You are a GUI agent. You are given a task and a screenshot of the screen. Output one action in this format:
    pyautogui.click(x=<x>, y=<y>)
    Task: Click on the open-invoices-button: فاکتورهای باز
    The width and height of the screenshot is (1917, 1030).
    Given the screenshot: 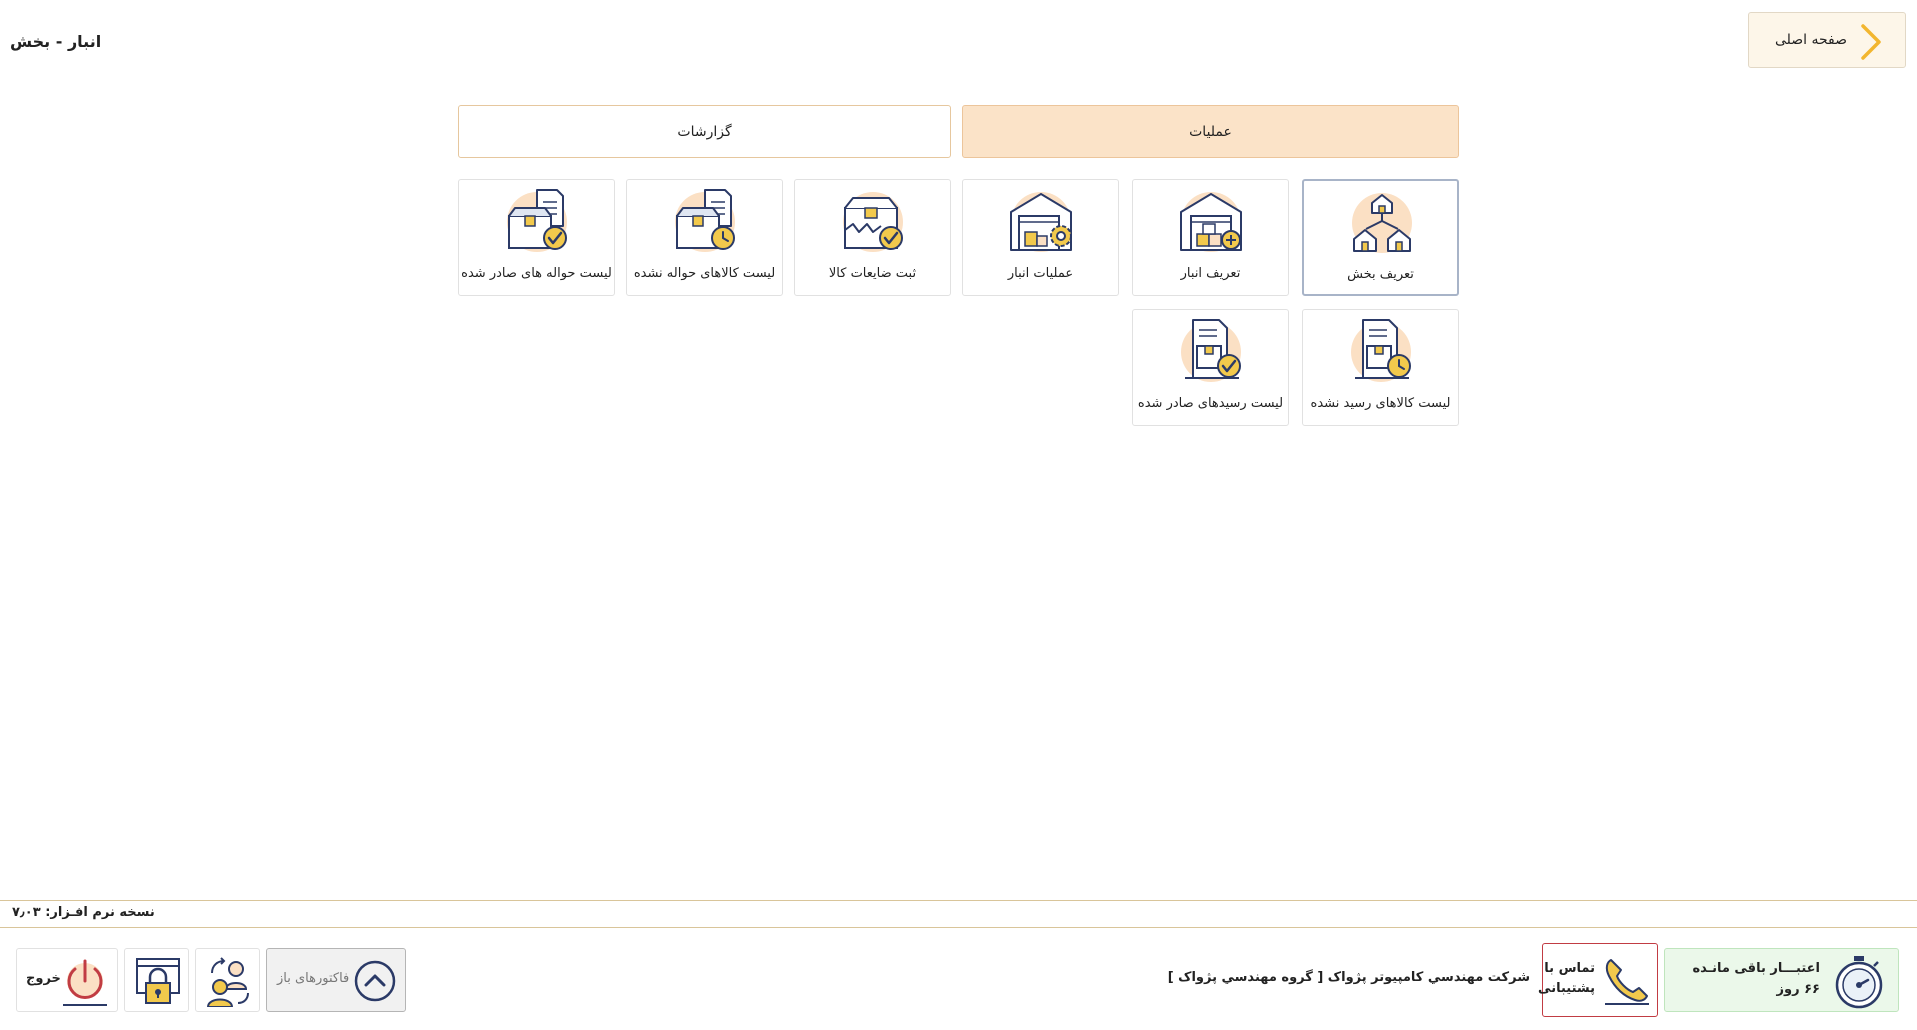 What is the action you would take?
    pyautogui.click(x=336, y=980)
    